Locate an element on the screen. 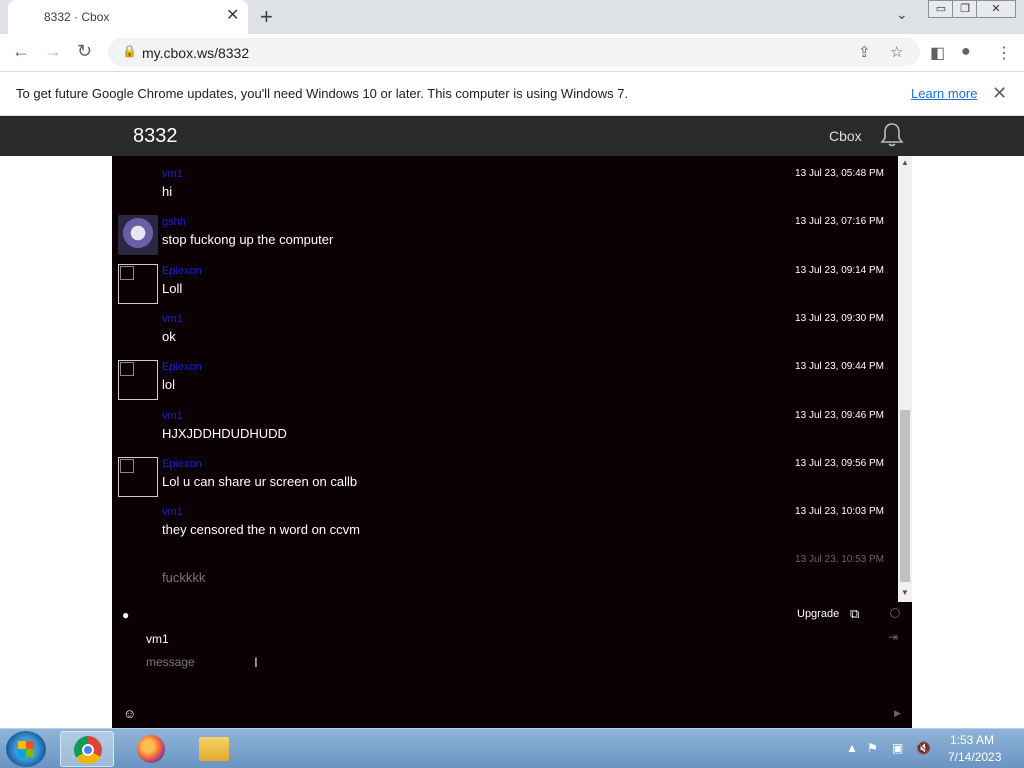 Image resolution: width=1024 pixels, height=768 pixels. windows-logo-icon is located at coordinates (26, 749).